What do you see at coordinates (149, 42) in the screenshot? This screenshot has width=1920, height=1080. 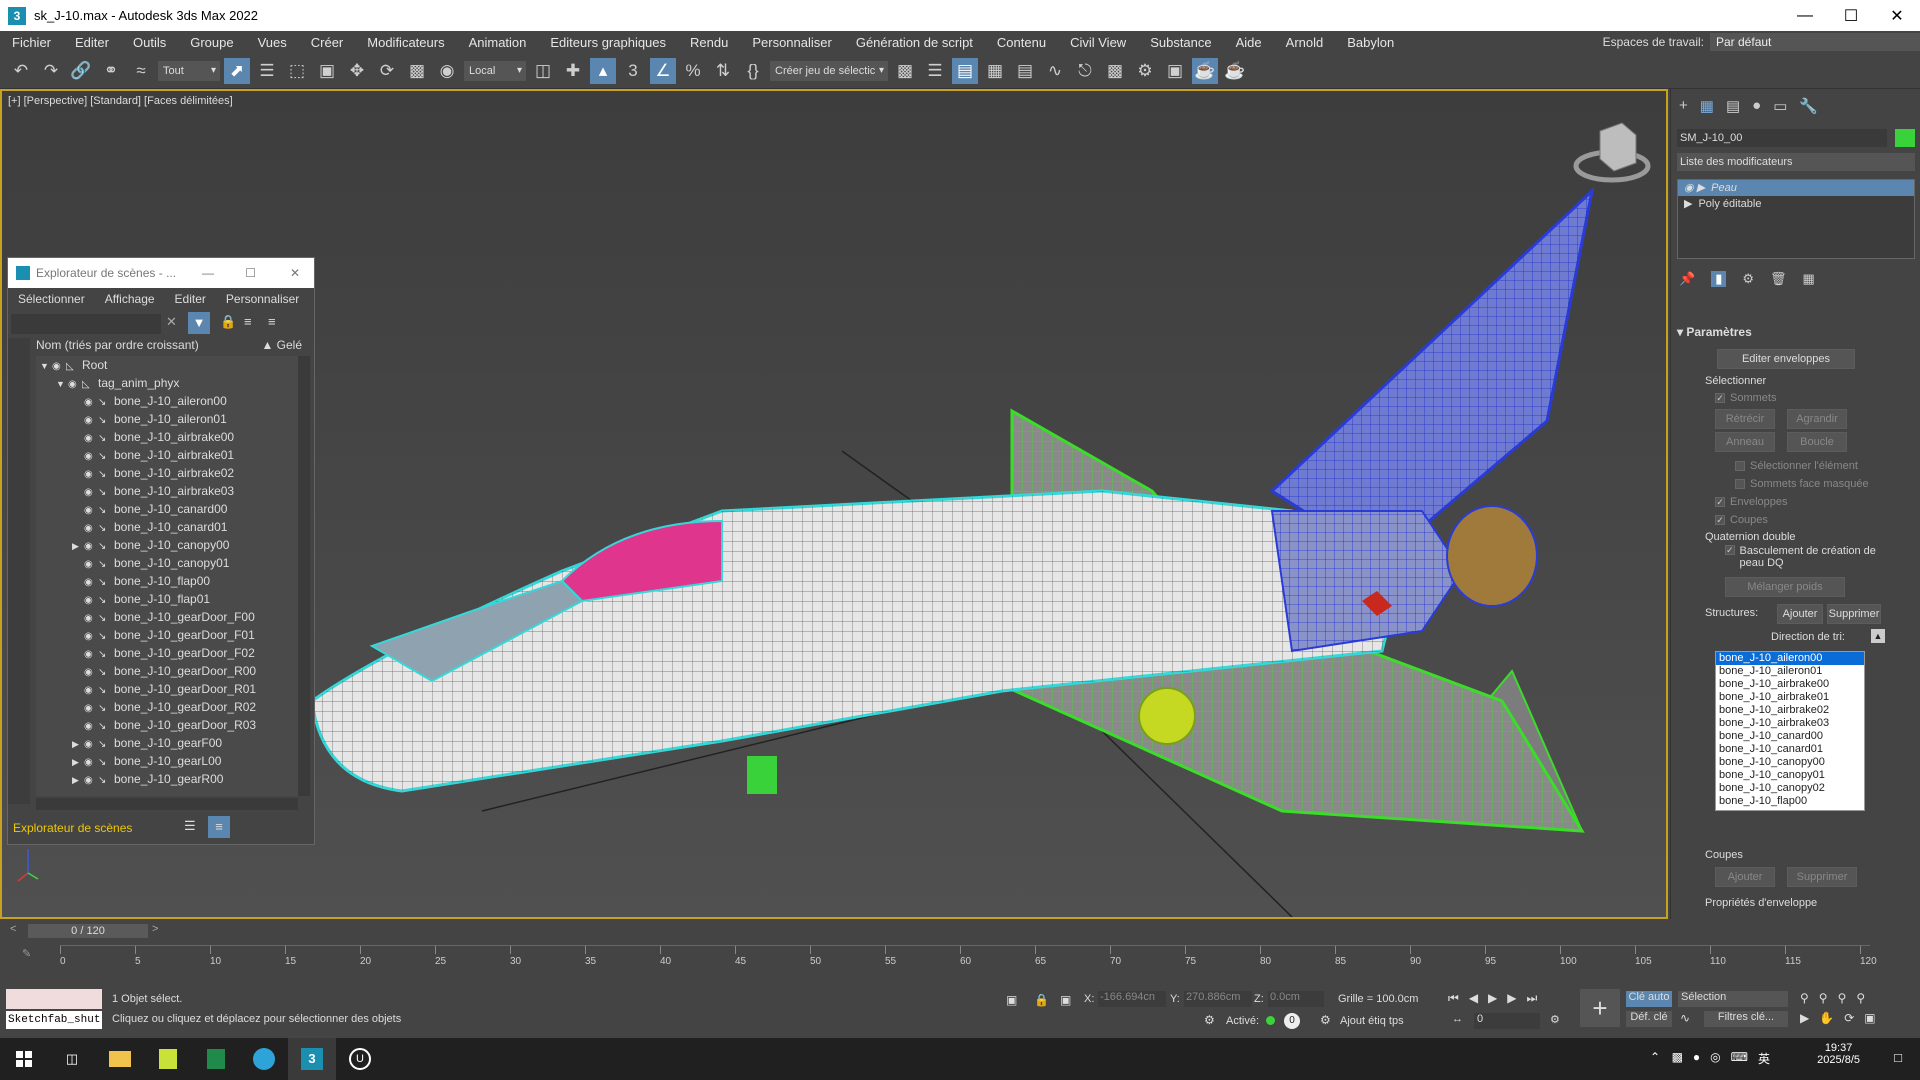 I see `menu-item: Outils` at bounding box center [149, 42].